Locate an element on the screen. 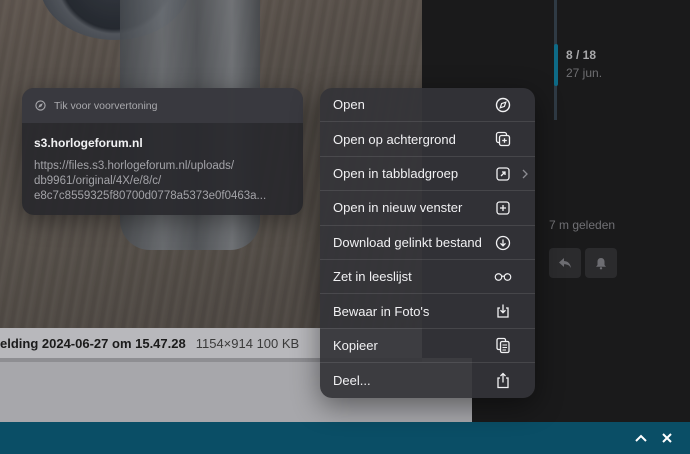  close-button is located at coordinates (667, 438).